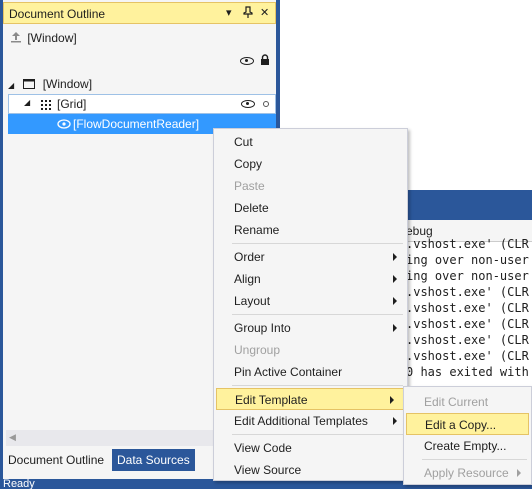 The width and height of the screenshot is (532, 489). I want to click on menu-item-label: Pin Active Container, so click(288, 372).